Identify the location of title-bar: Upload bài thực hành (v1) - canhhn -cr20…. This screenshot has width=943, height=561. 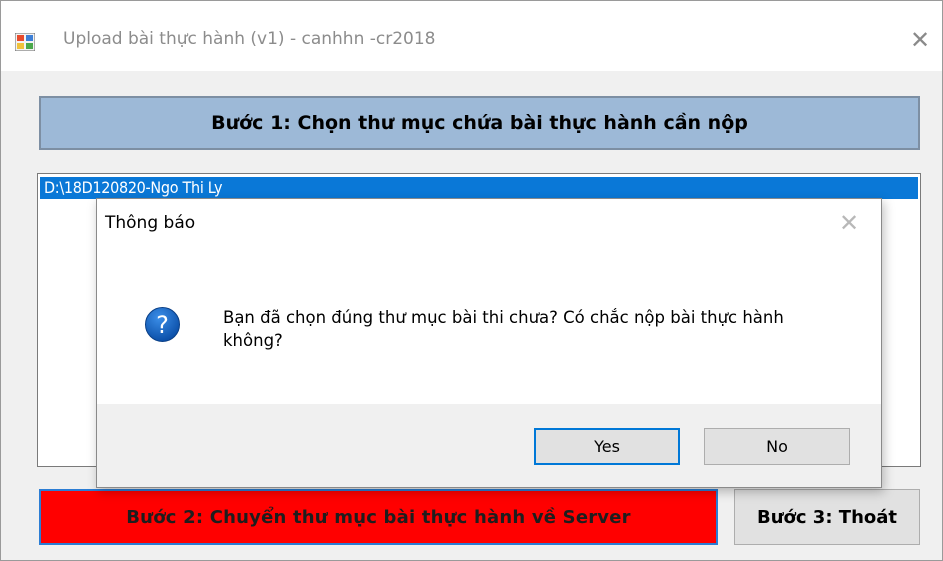
(471, 36).